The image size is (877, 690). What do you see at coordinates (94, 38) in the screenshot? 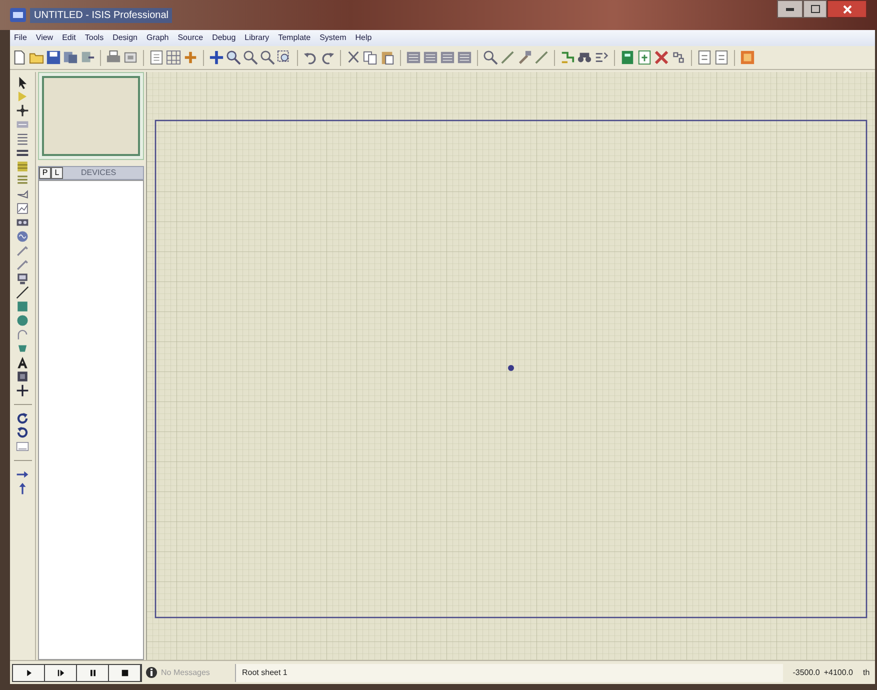
I see `menu-item: Tools` at bounding box center [94, 38].